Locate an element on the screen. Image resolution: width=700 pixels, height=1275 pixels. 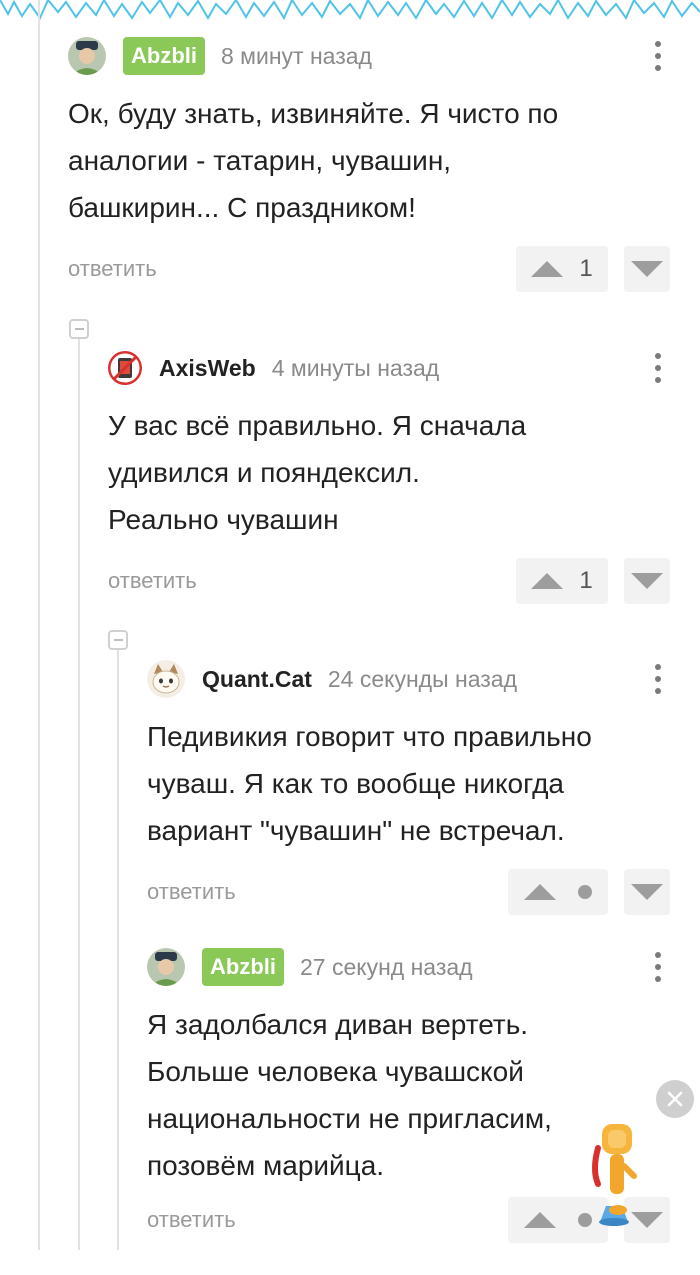
username: AxisWeb is located at coordinates (207, 368).